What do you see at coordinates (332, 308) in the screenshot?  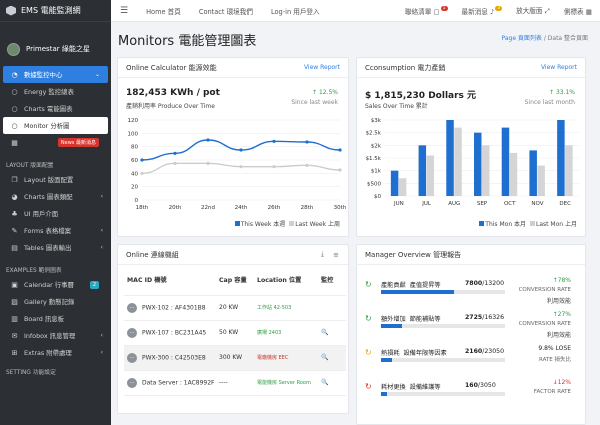 I see `monitor-cell` at bounding box center [332, 308].